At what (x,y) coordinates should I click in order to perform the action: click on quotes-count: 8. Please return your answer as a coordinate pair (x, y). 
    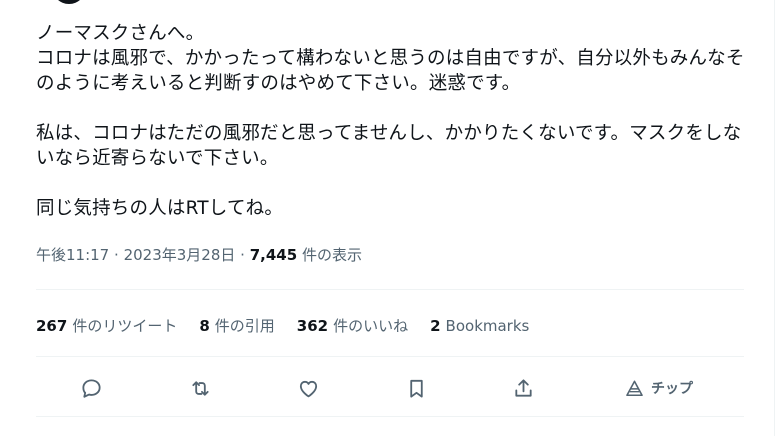
    Looking at the image, I should click on (204, 326).